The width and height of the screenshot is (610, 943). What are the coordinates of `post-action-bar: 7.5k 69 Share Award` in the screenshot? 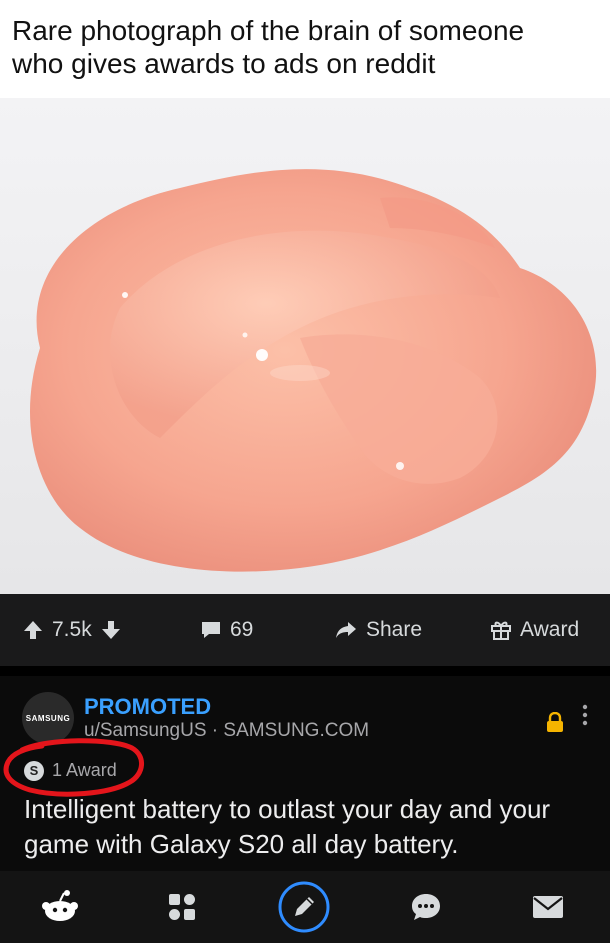 It's located at (305, 630).